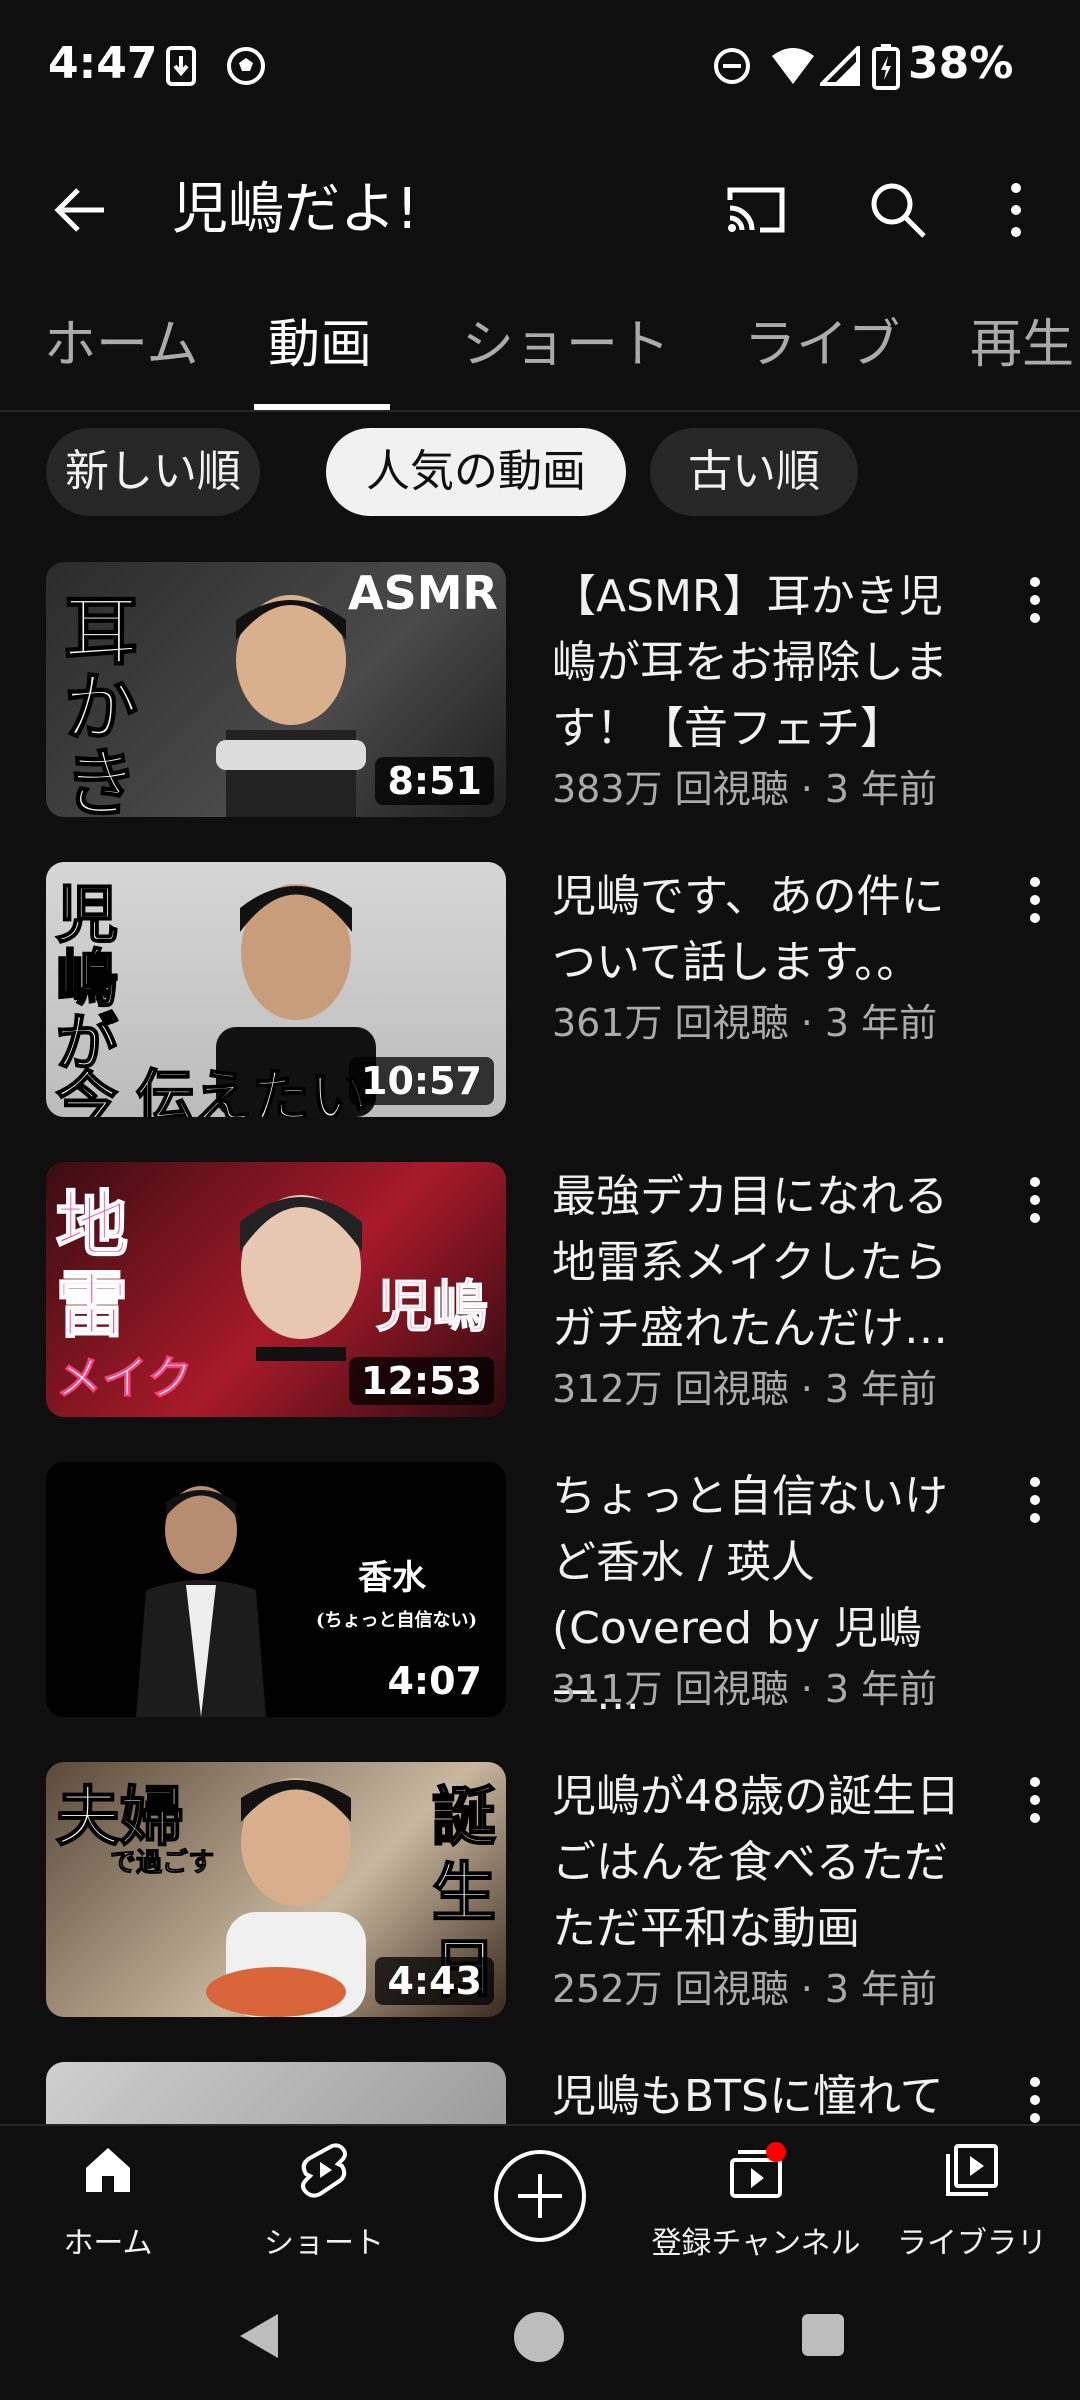 The width and height of the screenshot is (1080, 2400). I want to click on do-not-disturb-icon, so click(732, 66).